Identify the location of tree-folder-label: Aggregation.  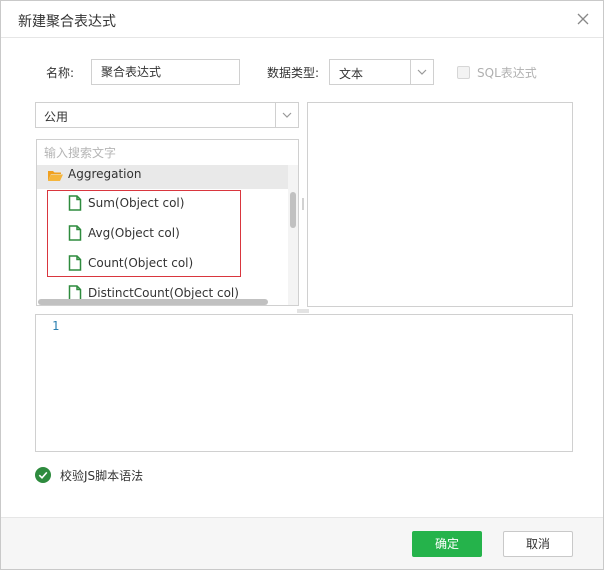
(105, 174).